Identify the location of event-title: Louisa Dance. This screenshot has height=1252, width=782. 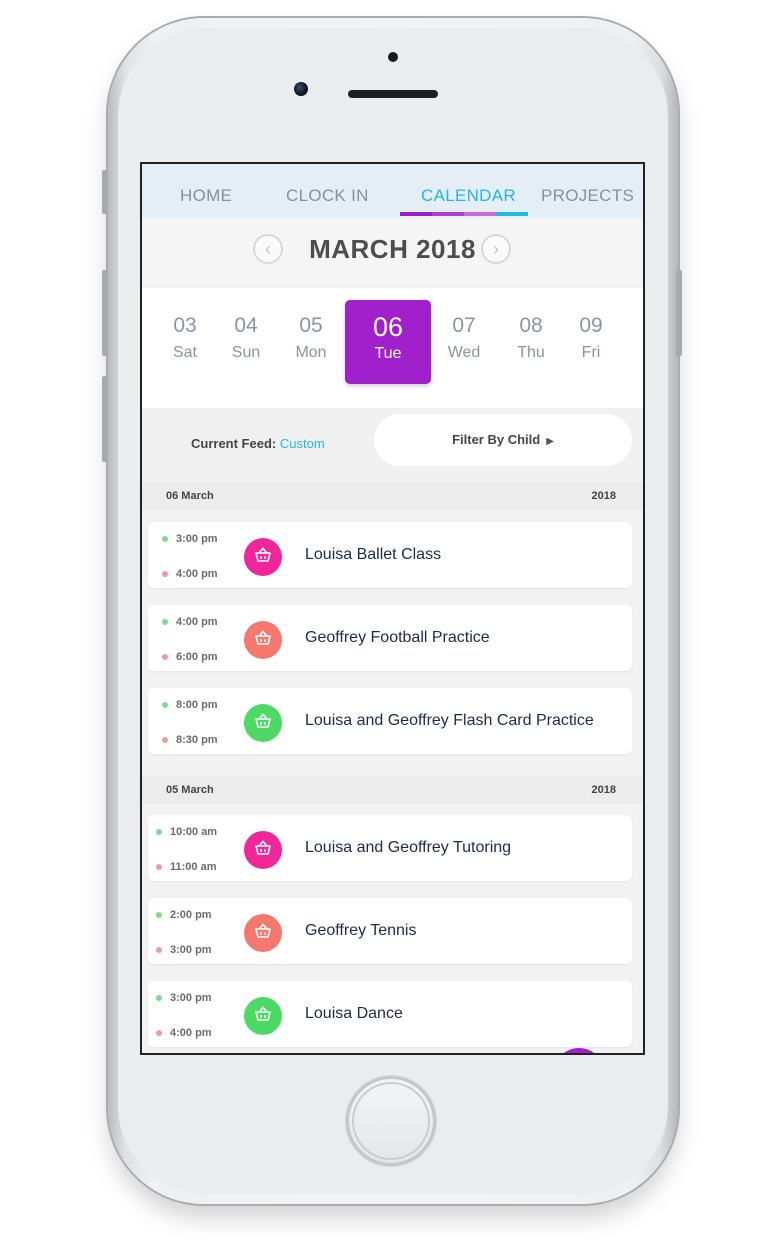
(354, 1013).